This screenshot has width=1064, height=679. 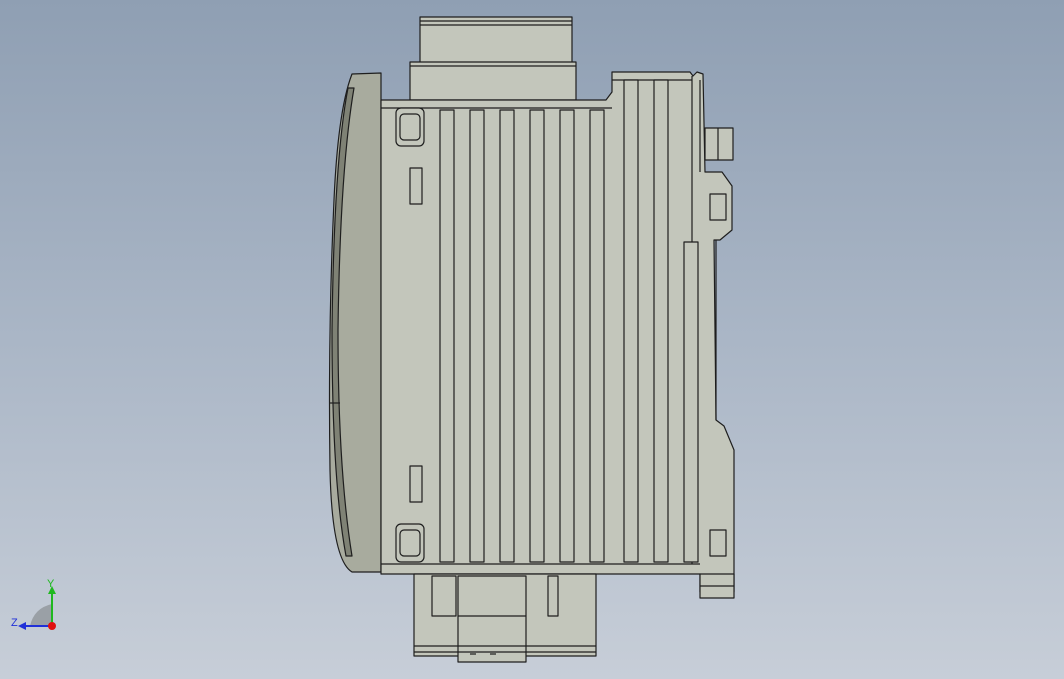 I want to click on front-cover, so click(x=355, y=322).